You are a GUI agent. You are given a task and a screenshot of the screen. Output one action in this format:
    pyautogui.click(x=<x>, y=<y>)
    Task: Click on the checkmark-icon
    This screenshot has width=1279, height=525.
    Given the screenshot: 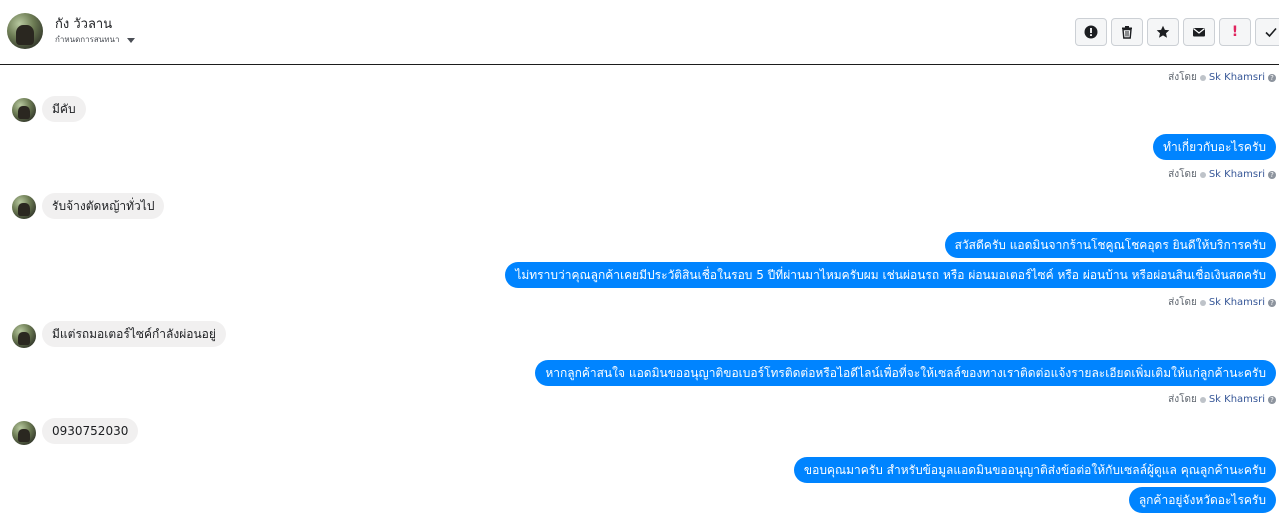 What is the action you would take?
    pyautogui.click(x=1271, y=32)
    